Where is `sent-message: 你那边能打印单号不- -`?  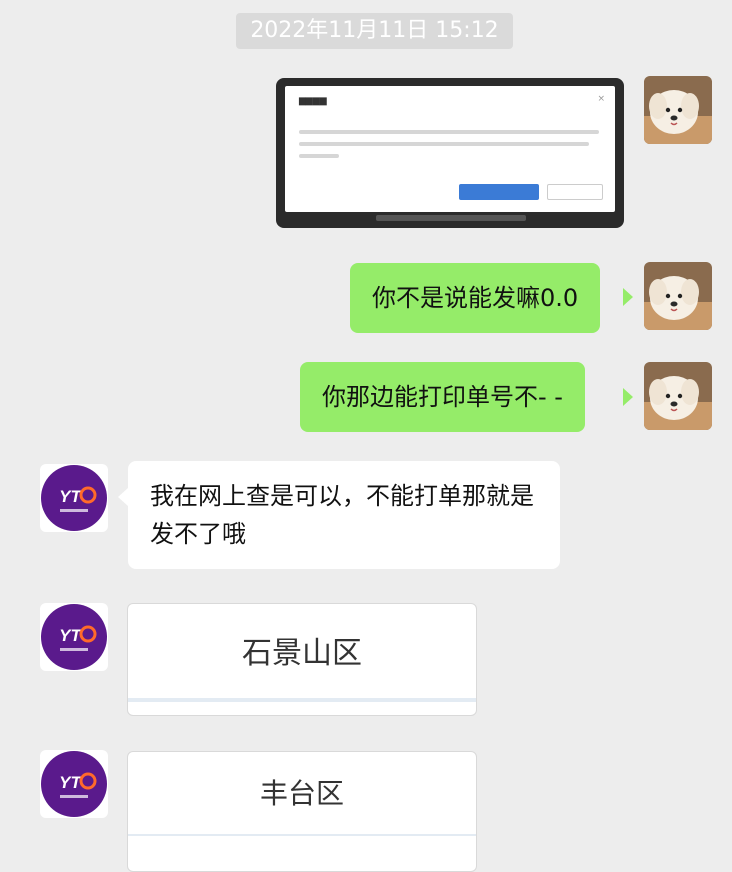
sent-message: 你那边能打印单号不- - is located at coordinates (442, 397).